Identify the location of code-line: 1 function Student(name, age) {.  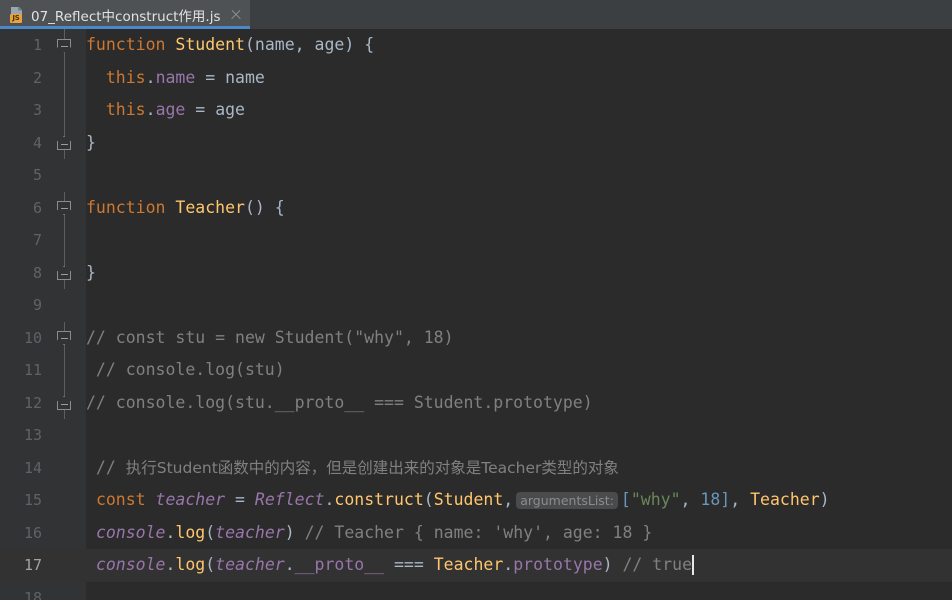
(476, 45).